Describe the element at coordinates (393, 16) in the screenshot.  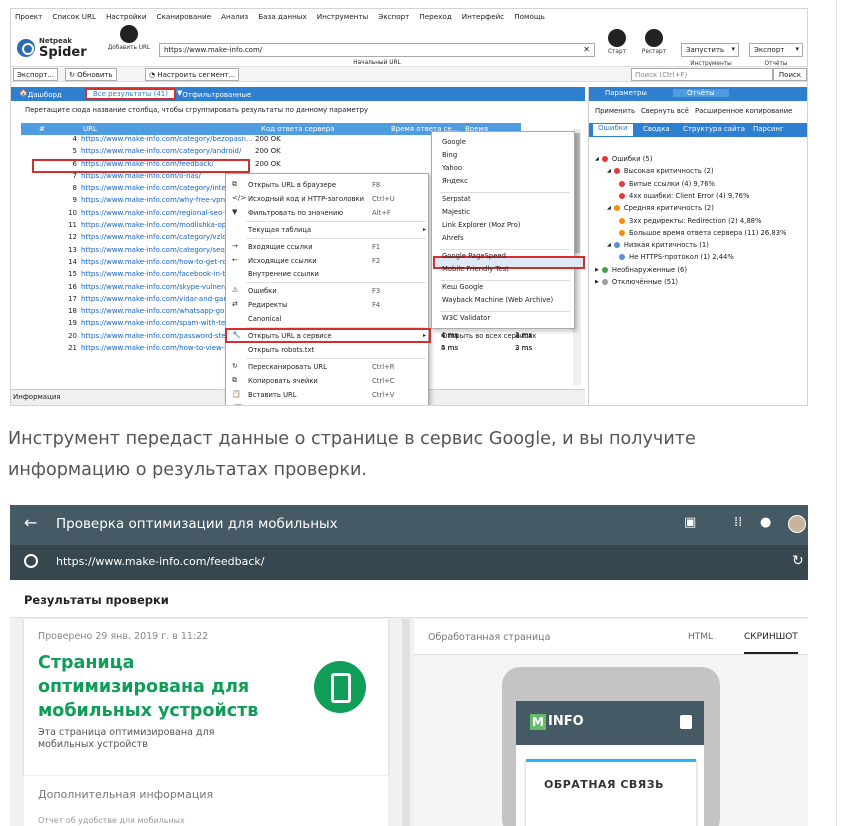
I see `menu-item: Экспорт` at that location.